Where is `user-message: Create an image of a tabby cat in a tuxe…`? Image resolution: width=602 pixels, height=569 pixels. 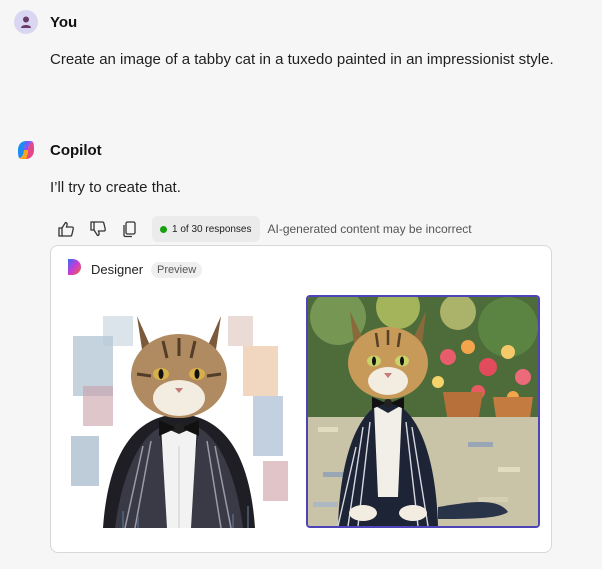 user-message: Create an image of a tabby cat in a tuxe… is located at coordinates (302, 59).